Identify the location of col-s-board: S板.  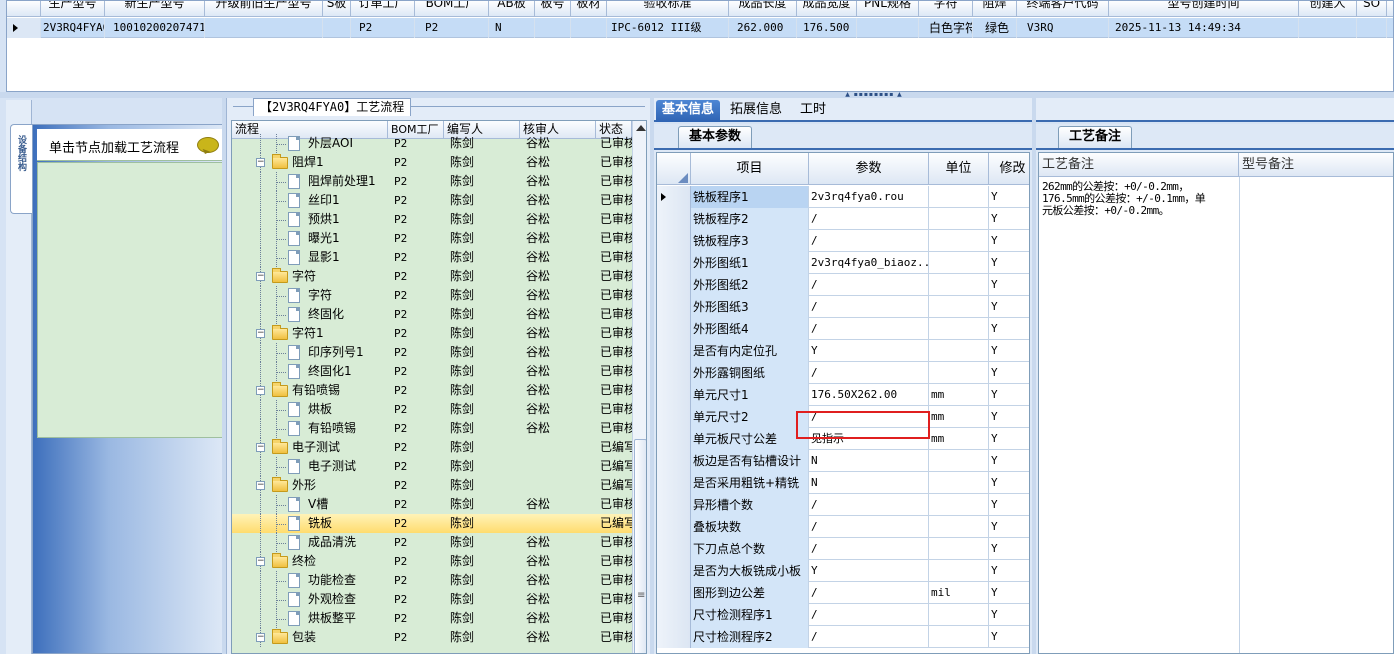
(337, 9).